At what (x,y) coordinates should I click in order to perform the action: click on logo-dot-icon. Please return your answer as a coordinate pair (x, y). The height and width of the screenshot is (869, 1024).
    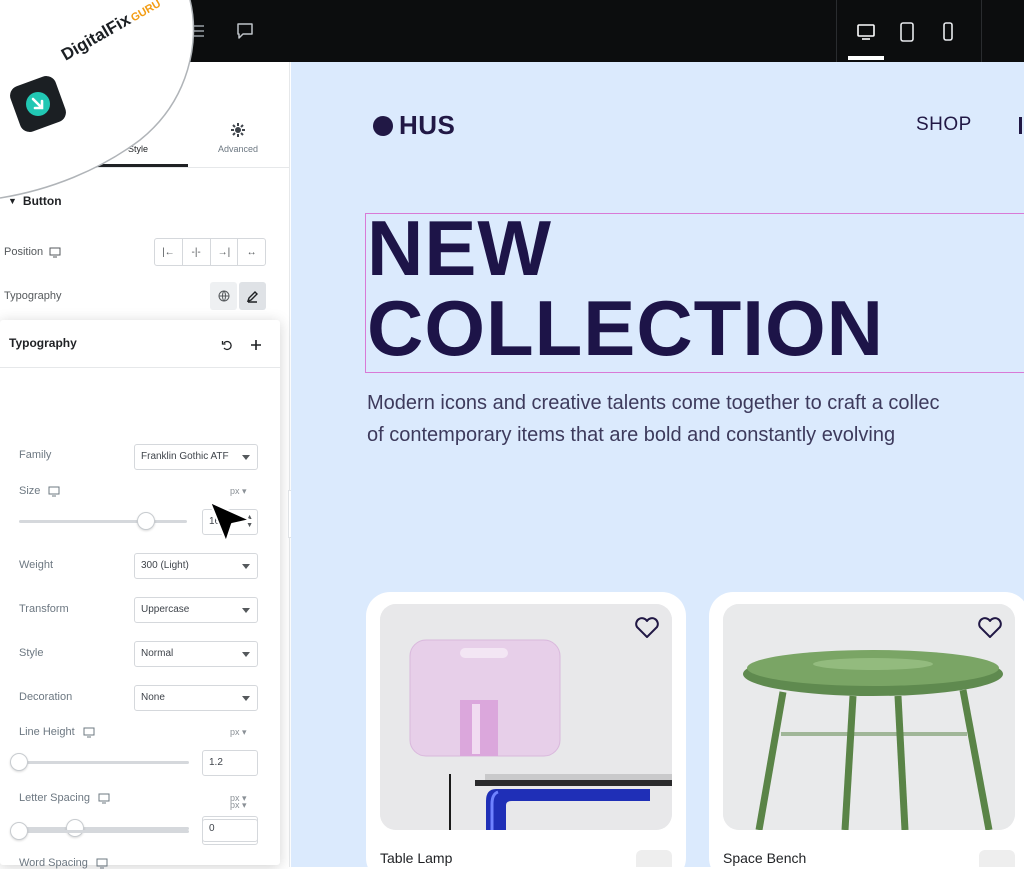
    Looking at the image, I should click on (383, 125).